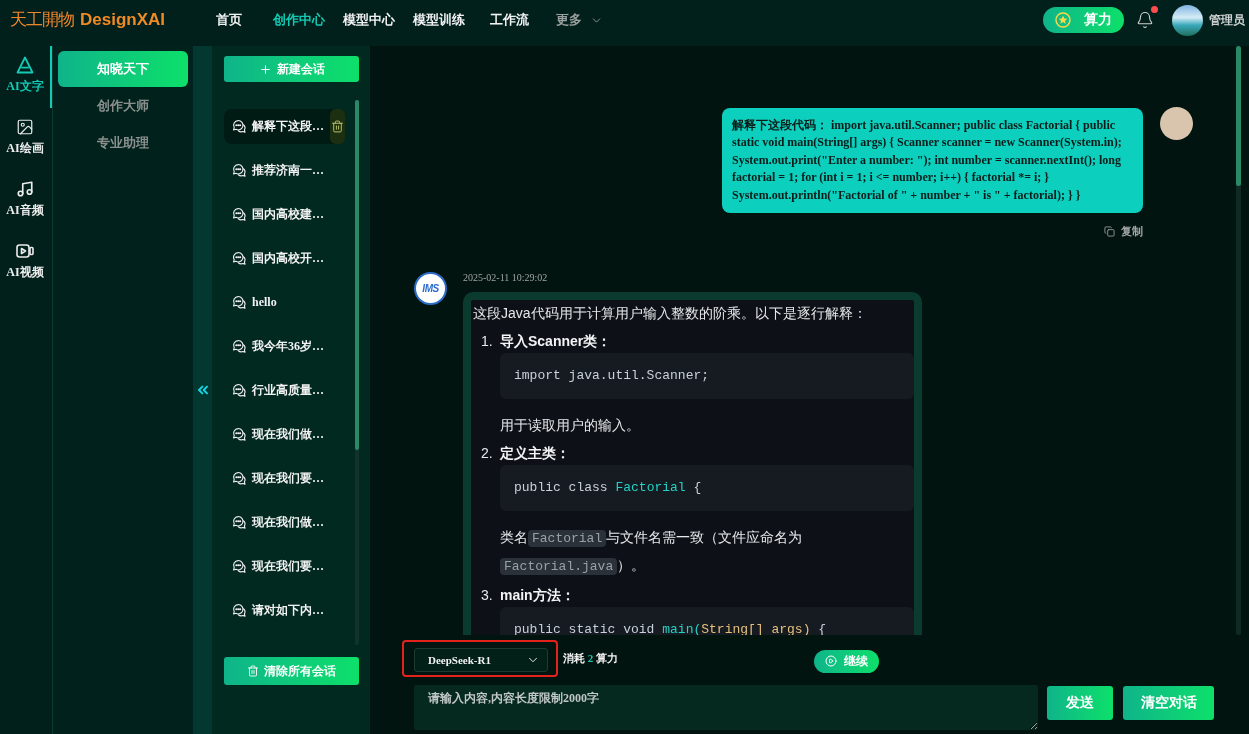 The height and width of the screenshot is (734, 1249). What do you see at coordinates (229, 20) in the screenshot?
I see `nav-tab: 首页` at bounding box center [229, 20].